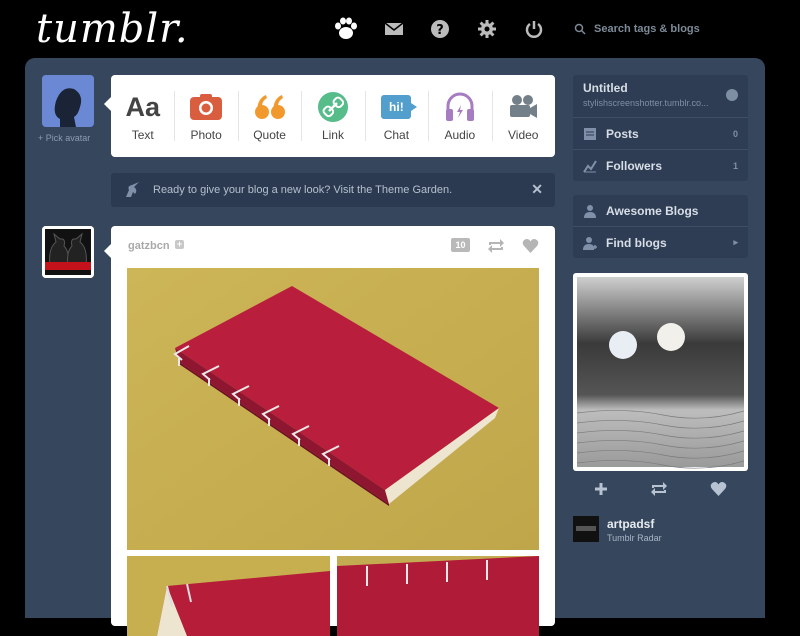 The height and width of the screenshot is (636, 800). I want to click on post-username: gatzbcn, so click(149, 246).